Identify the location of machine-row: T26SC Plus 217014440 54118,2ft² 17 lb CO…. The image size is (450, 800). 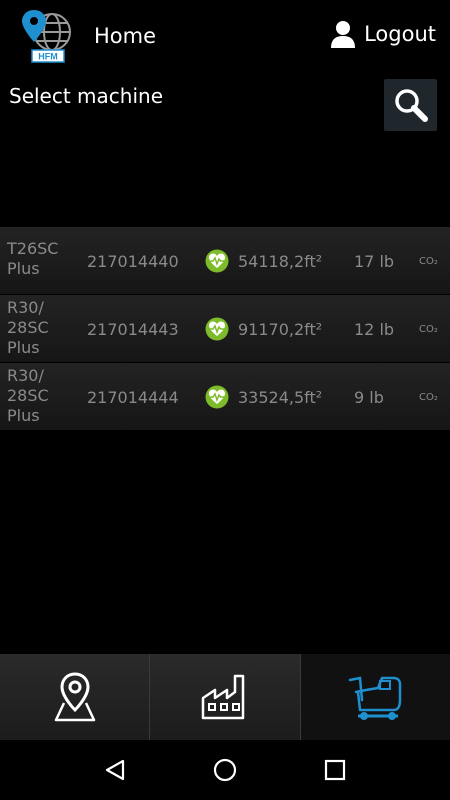
(225, 261).